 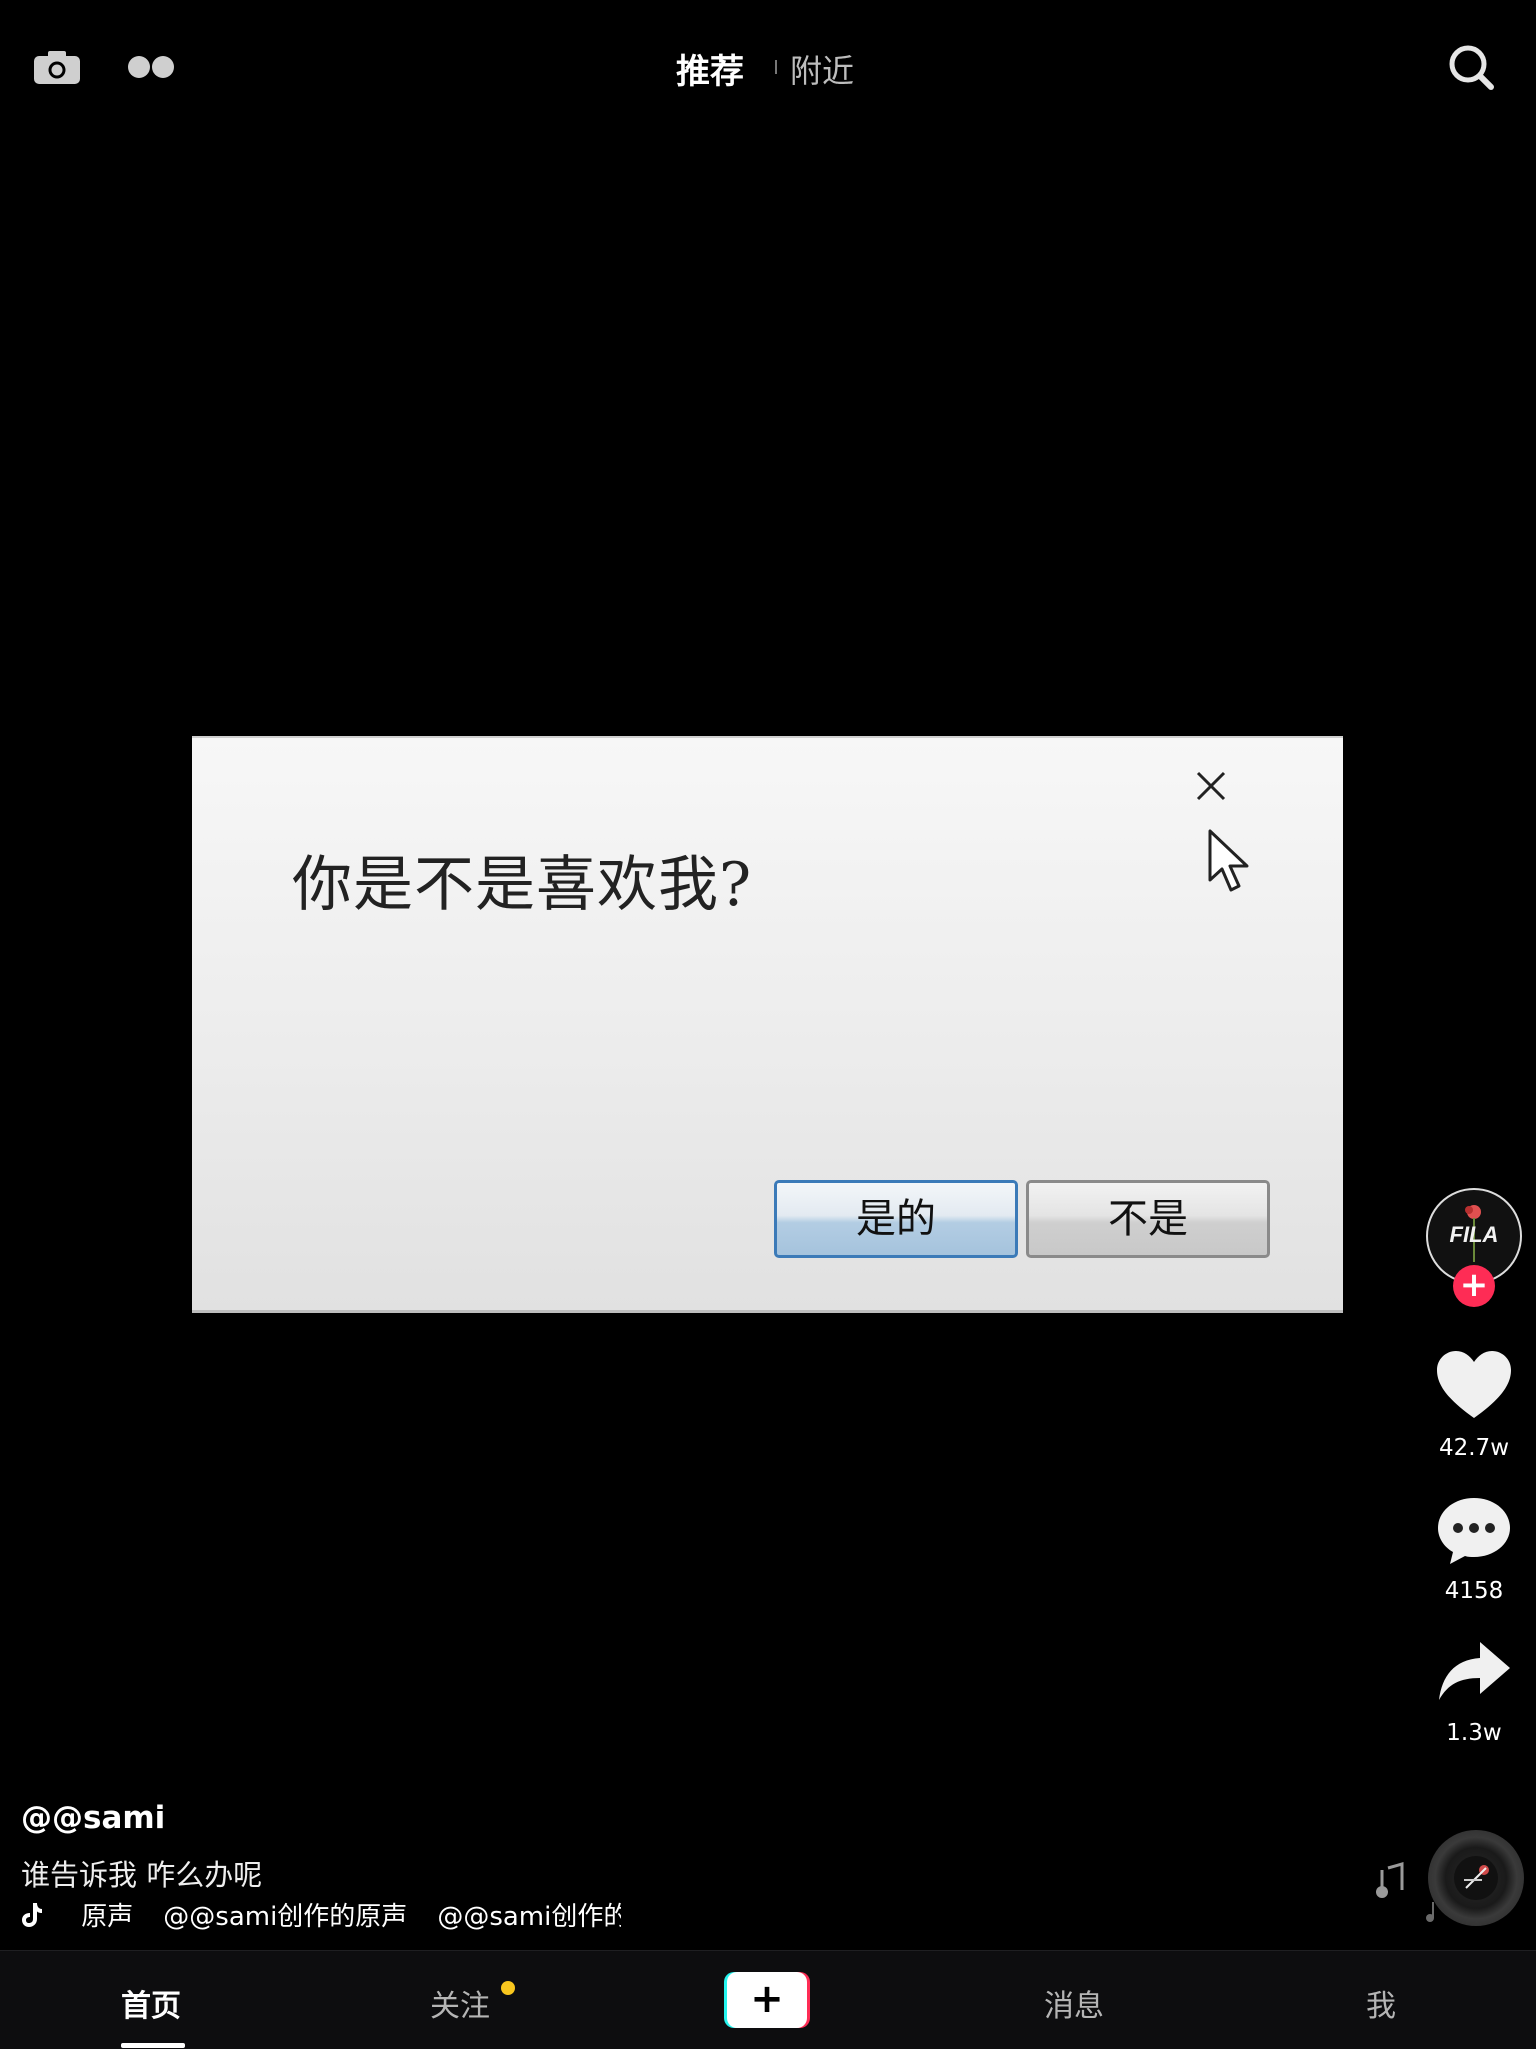 I want to click on share-icon, so click(x=1474, y=1678).